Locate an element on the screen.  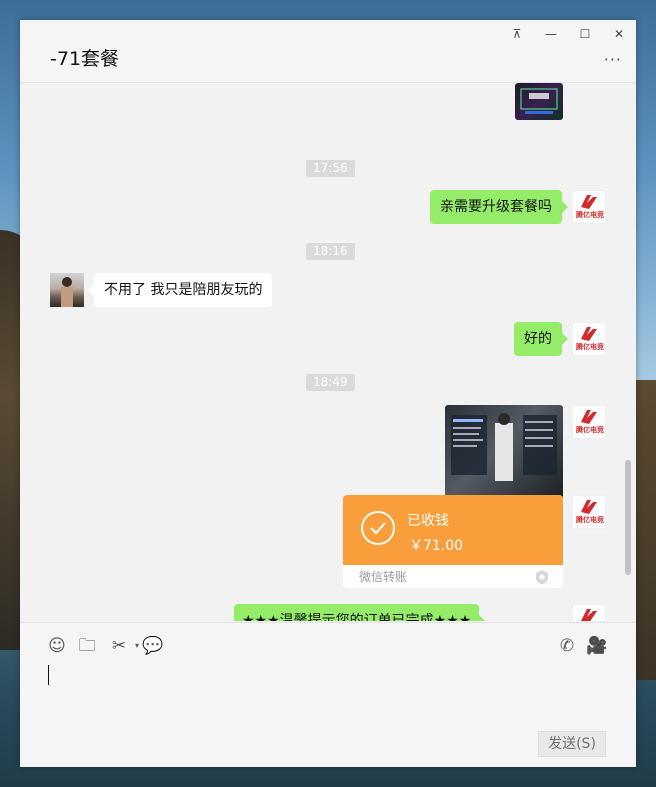
wechat-pay-icon is located at coordinates (542, 577).